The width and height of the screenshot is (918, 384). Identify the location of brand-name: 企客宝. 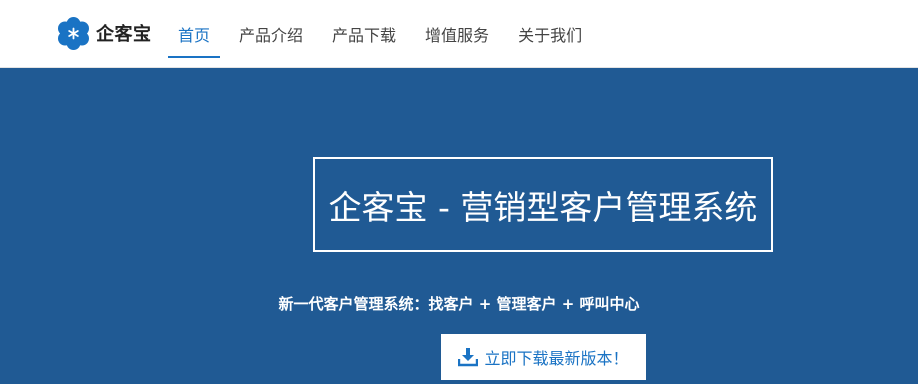
(124, 34).